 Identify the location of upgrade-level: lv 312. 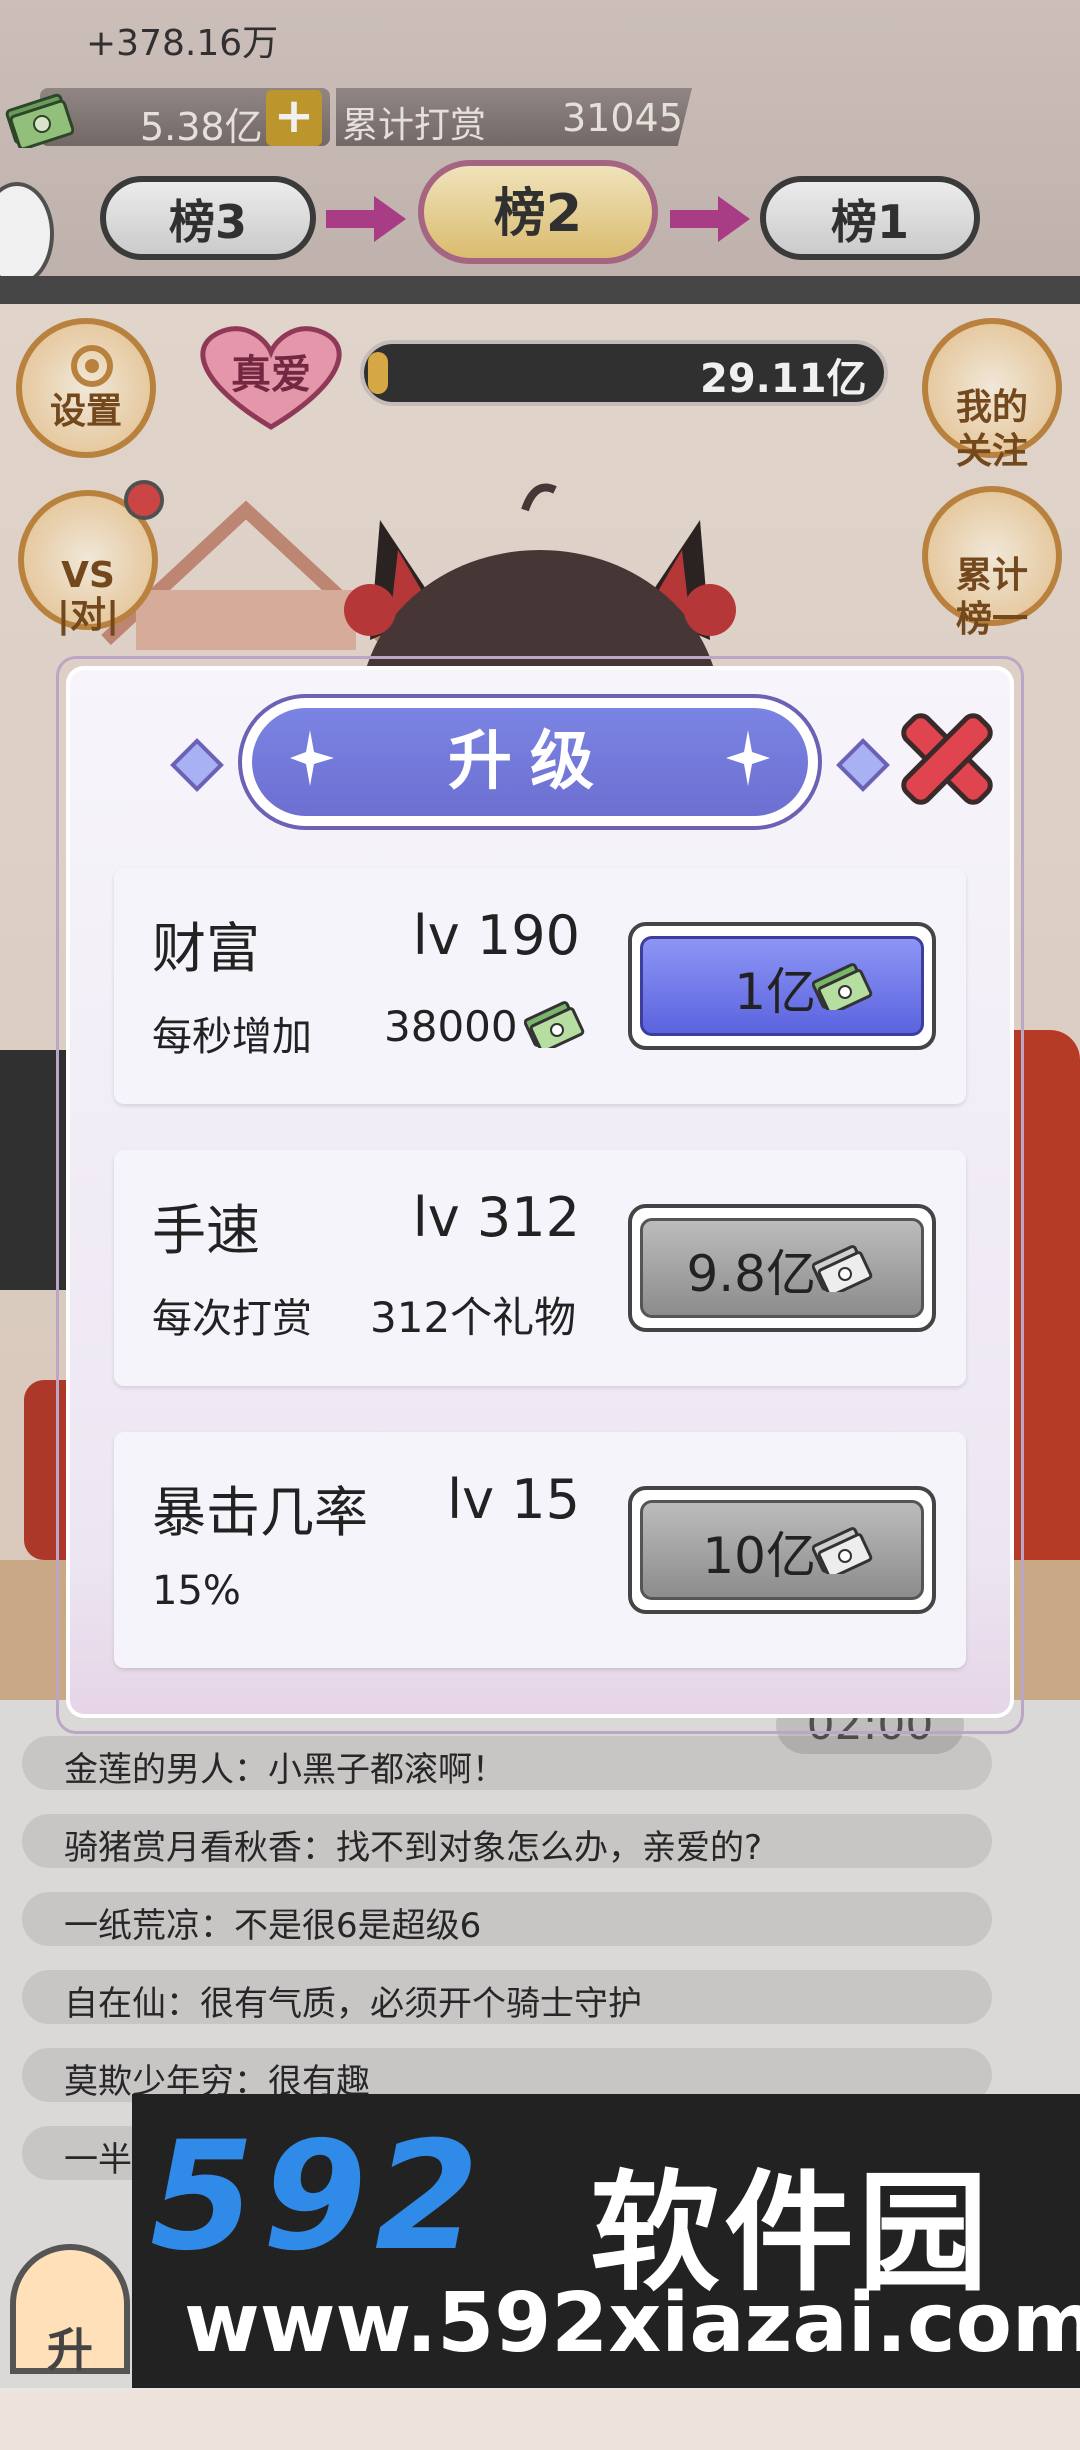
(496, 1217).